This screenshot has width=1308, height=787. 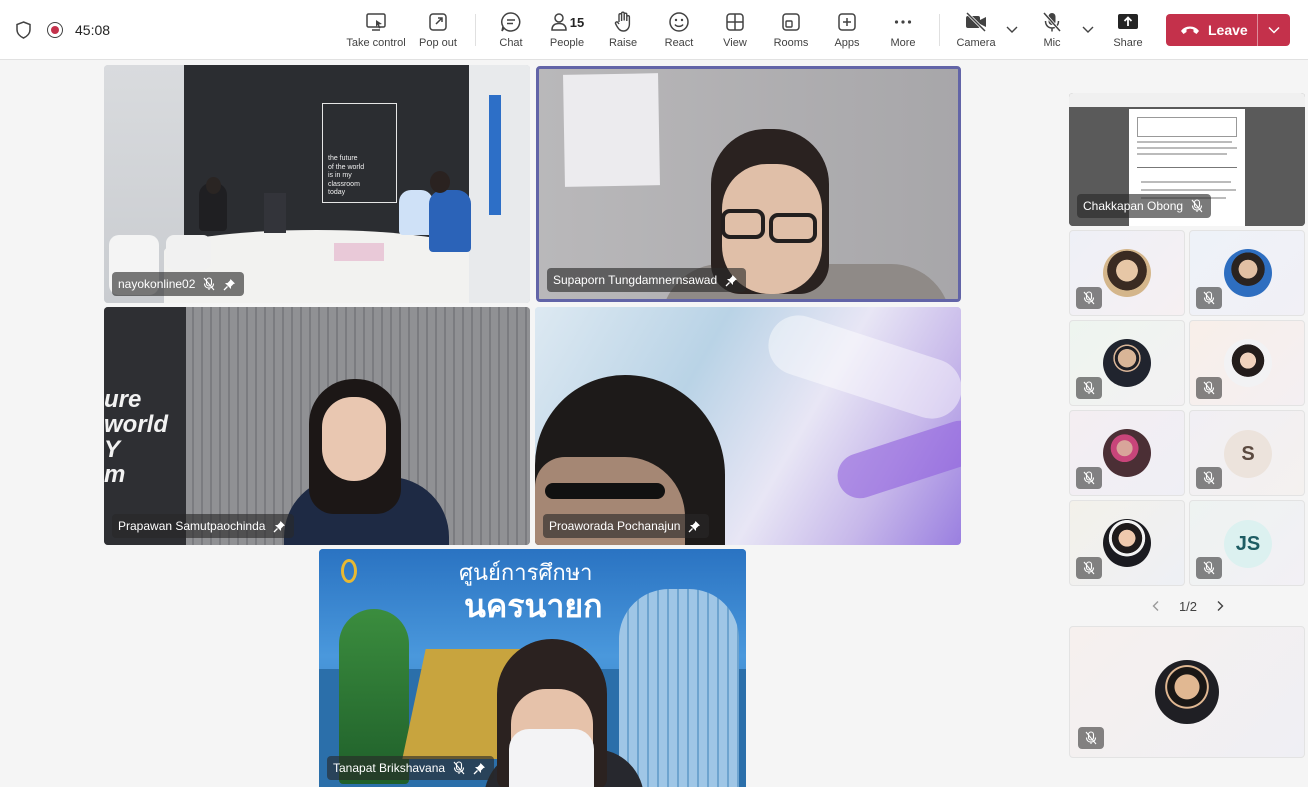 What do you see at coordinates (791, 31) in the screenshot?
I see `rooms-button: Rooms` at bounding box center [791, 31].